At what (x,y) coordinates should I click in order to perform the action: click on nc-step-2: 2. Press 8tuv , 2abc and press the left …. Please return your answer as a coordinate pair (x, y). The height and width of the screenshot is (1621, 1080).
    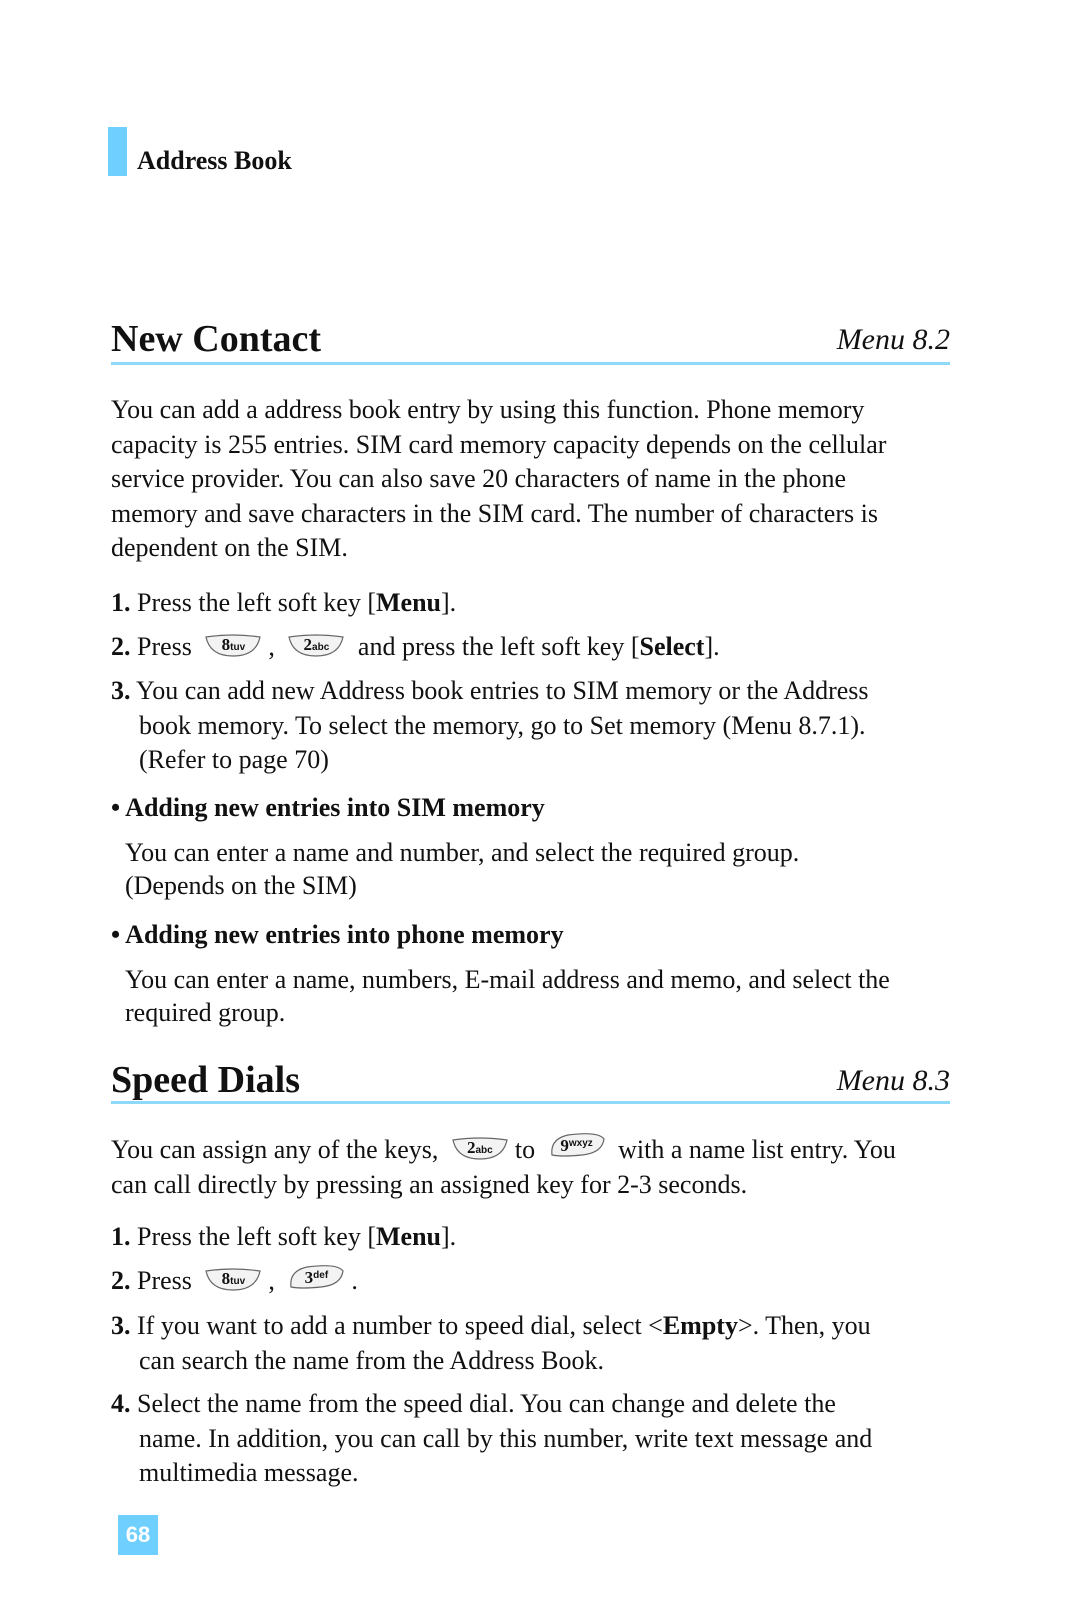
    Looking at the image, I should click on (415, 646).